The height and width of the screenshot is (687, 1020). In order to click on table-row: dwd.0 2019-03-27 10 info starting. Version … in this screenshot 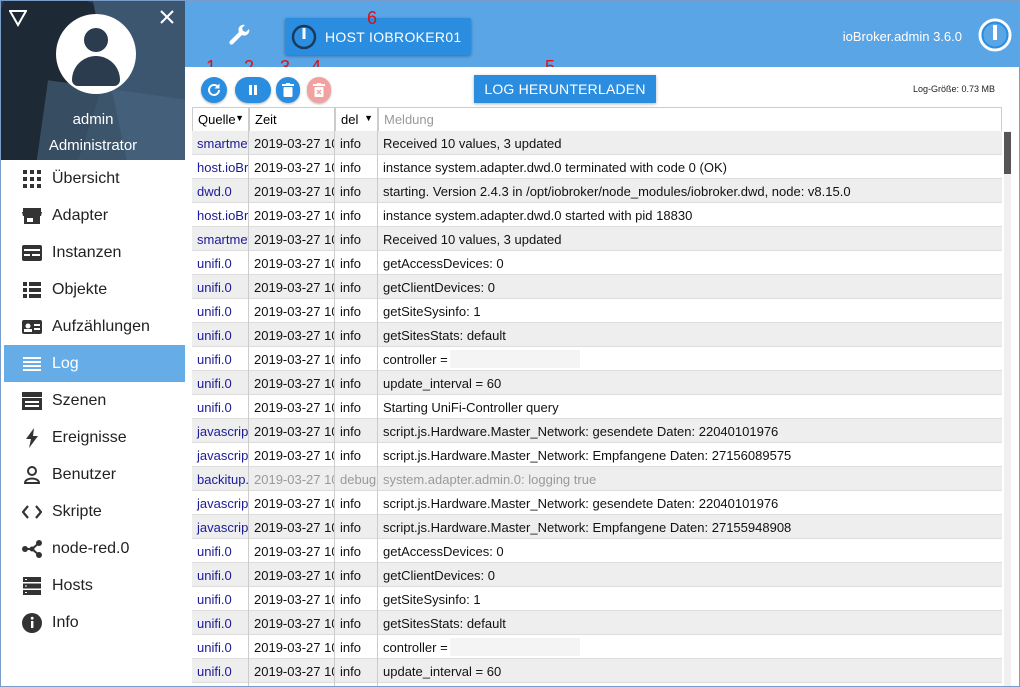, I will do `click(597, 191)`.